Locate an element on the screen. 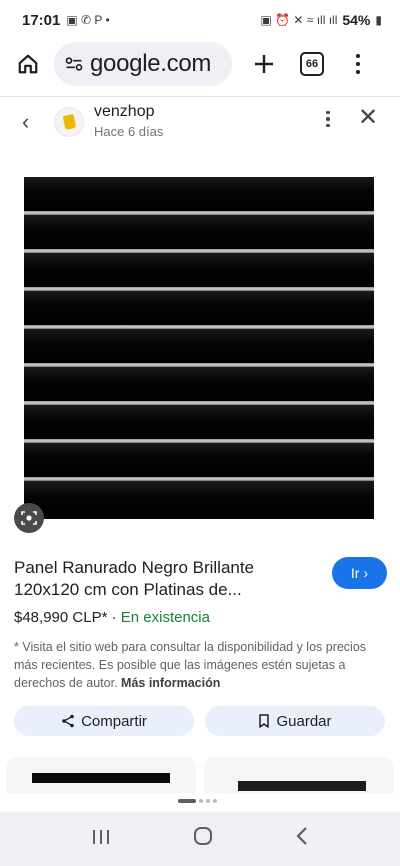 The image size is (400, 866). clock: 17:01 is located at coordinates (41, 20).